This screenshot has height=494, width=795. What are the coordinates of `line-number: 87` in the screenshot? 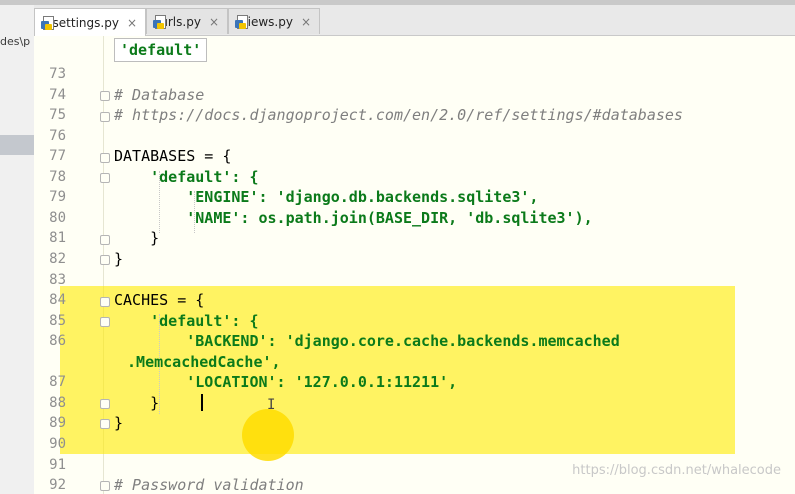 It's located at (57, 382).